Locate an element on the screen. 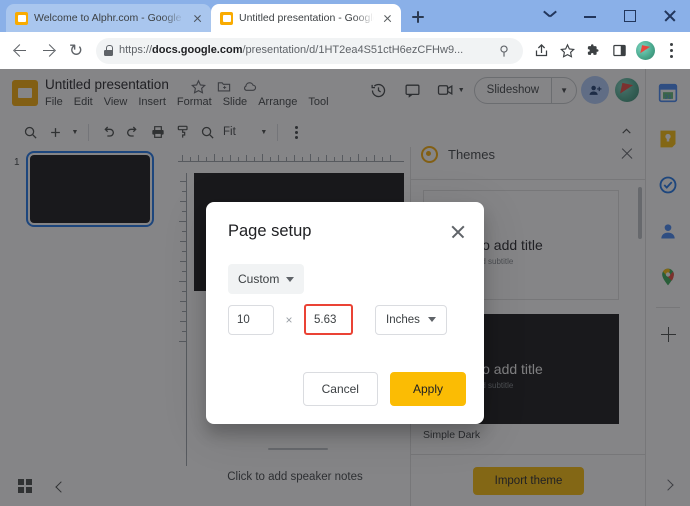 The image size is (690, 506). profile-avatar is located at coordinates (645, 51).